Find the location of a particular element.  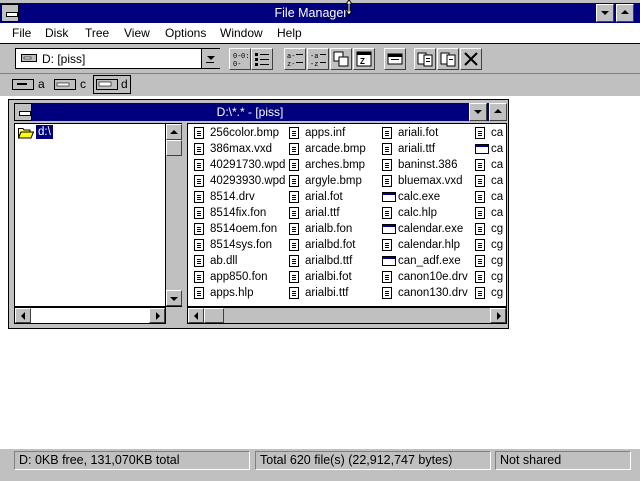

delete-button is located at coordinates (471, 59).